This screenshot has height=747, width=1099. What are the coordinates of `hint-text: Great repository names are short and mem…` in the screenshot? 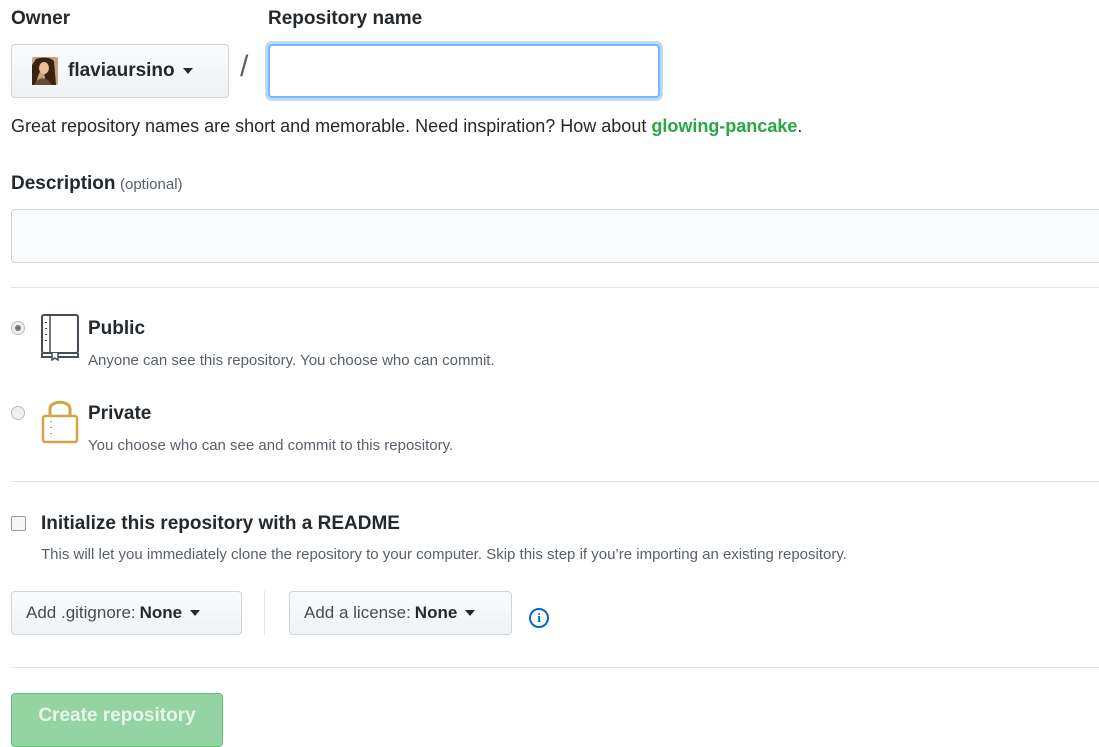 It's located at (331, 126).